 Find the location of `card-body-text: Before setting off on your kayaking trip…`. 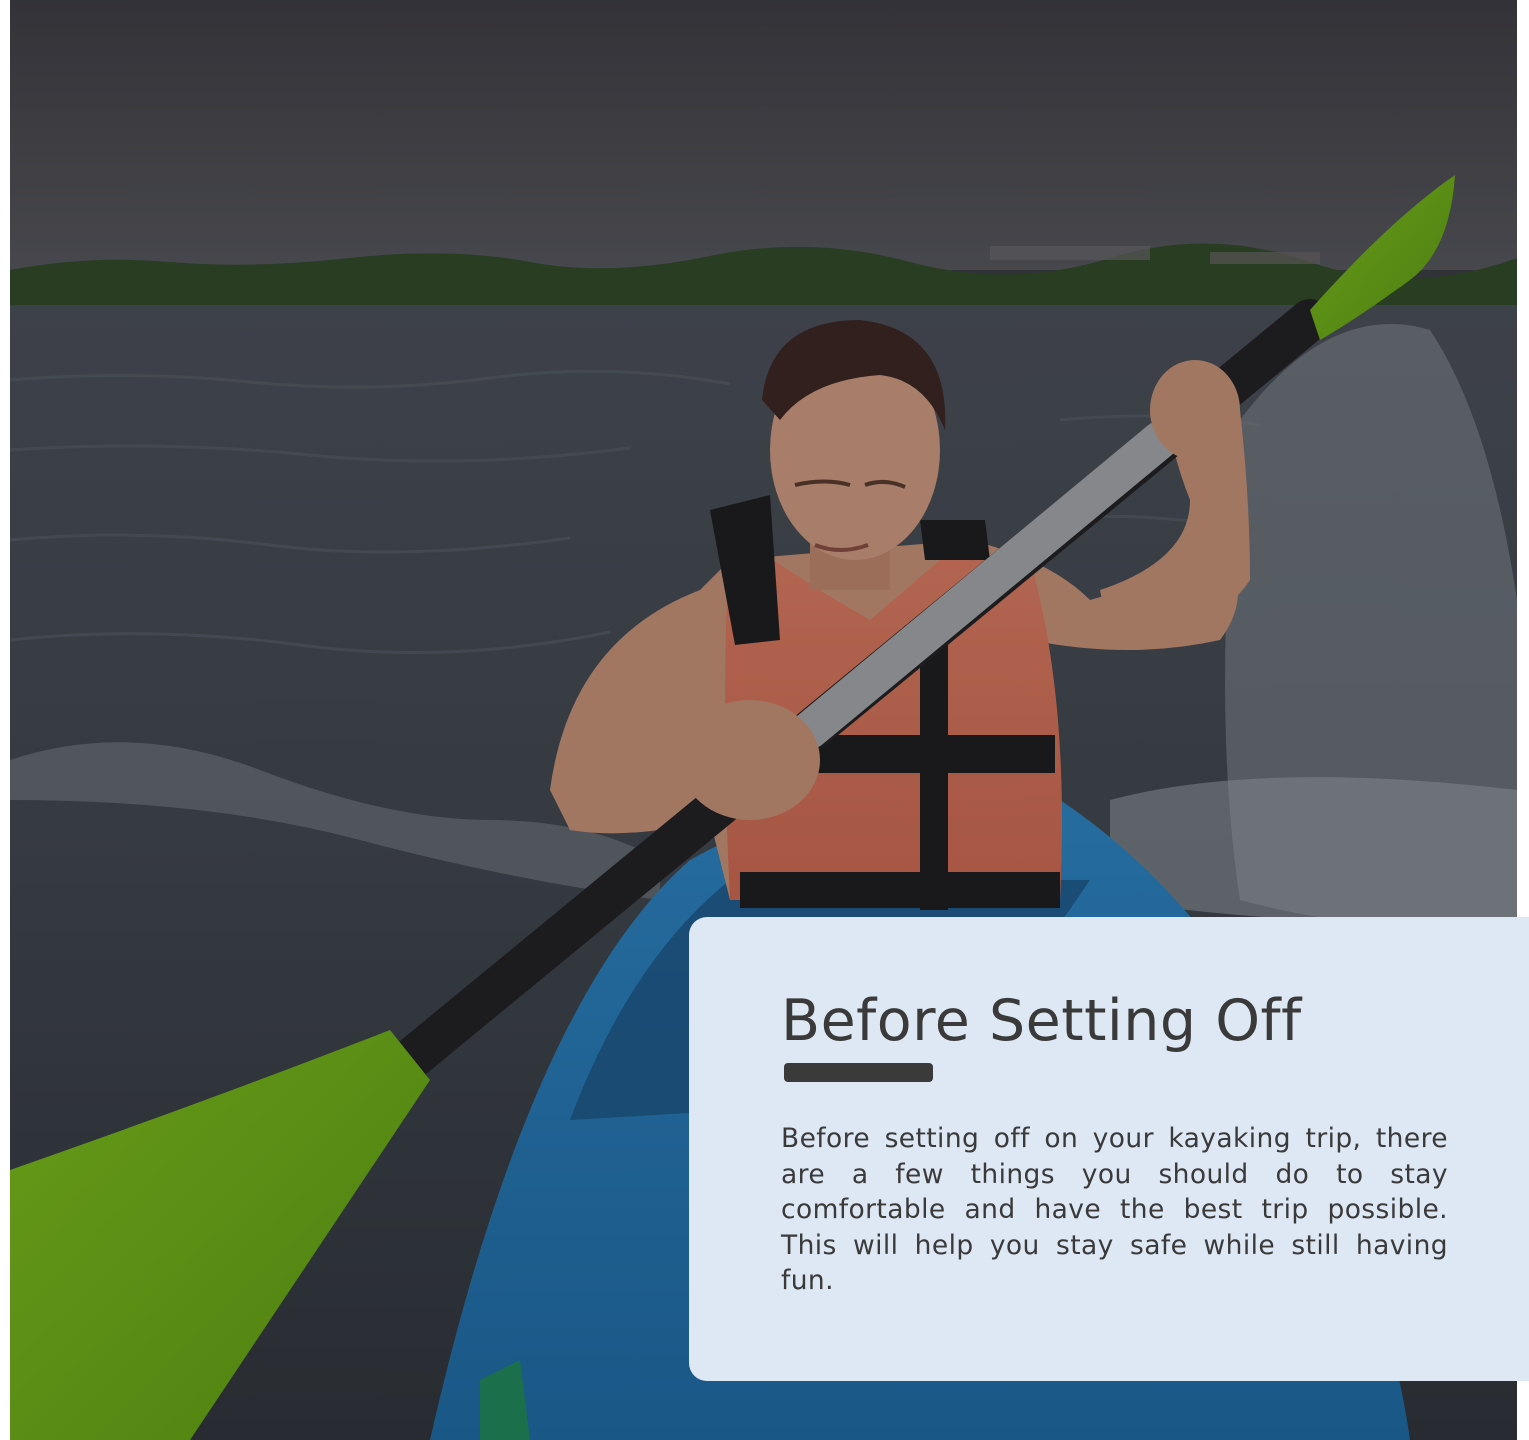

card-body-text: Before setting off on your kayaking trip… is located at coordinates (1114, 1209).